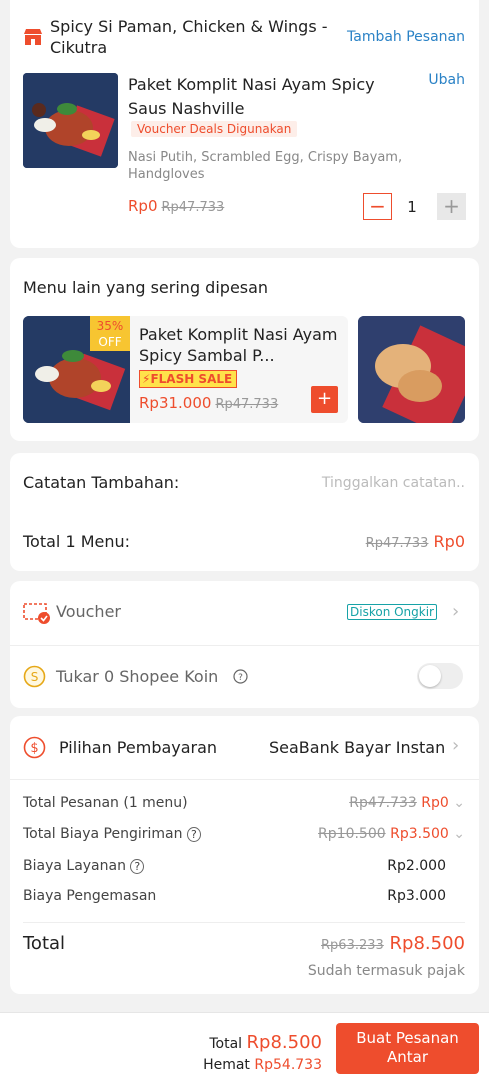  What do you see at coordinates (44, 943) in the screenshot?
I see `grand-total-label: Total` at bounding box center [44, 943].